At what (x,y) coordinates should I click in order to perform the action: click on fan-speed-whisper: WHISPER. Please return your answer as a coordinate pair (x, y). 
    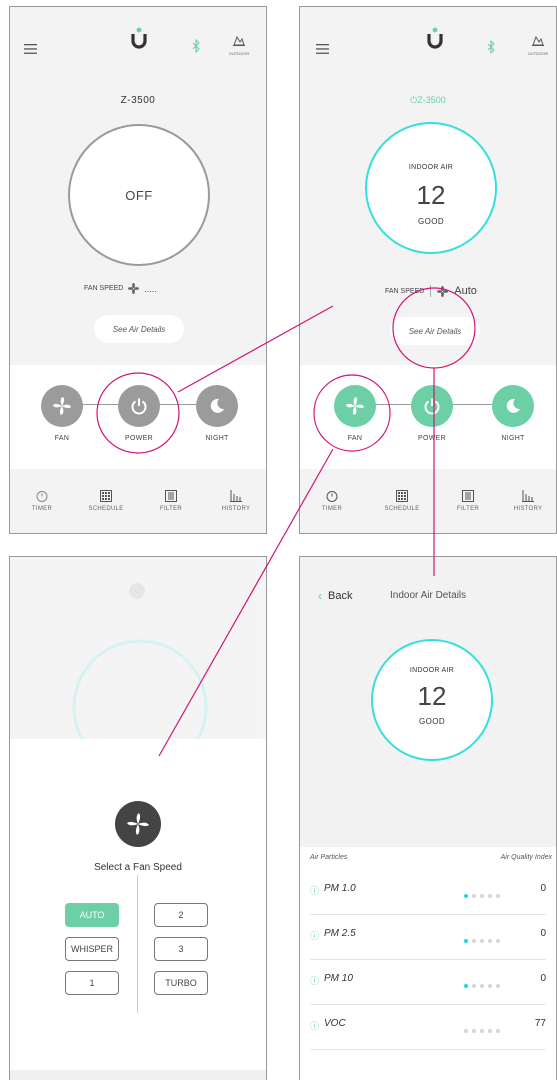
    Looking at the image, I should click on (92, 949).